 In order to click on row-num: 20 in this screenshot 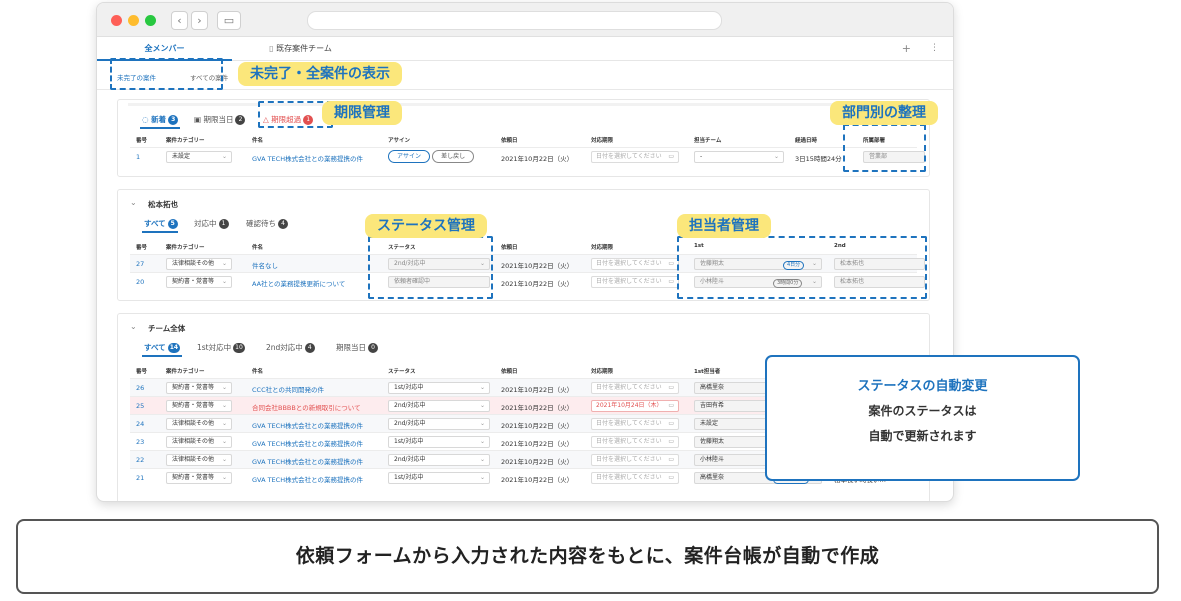, I will do `click(140, 282)`.